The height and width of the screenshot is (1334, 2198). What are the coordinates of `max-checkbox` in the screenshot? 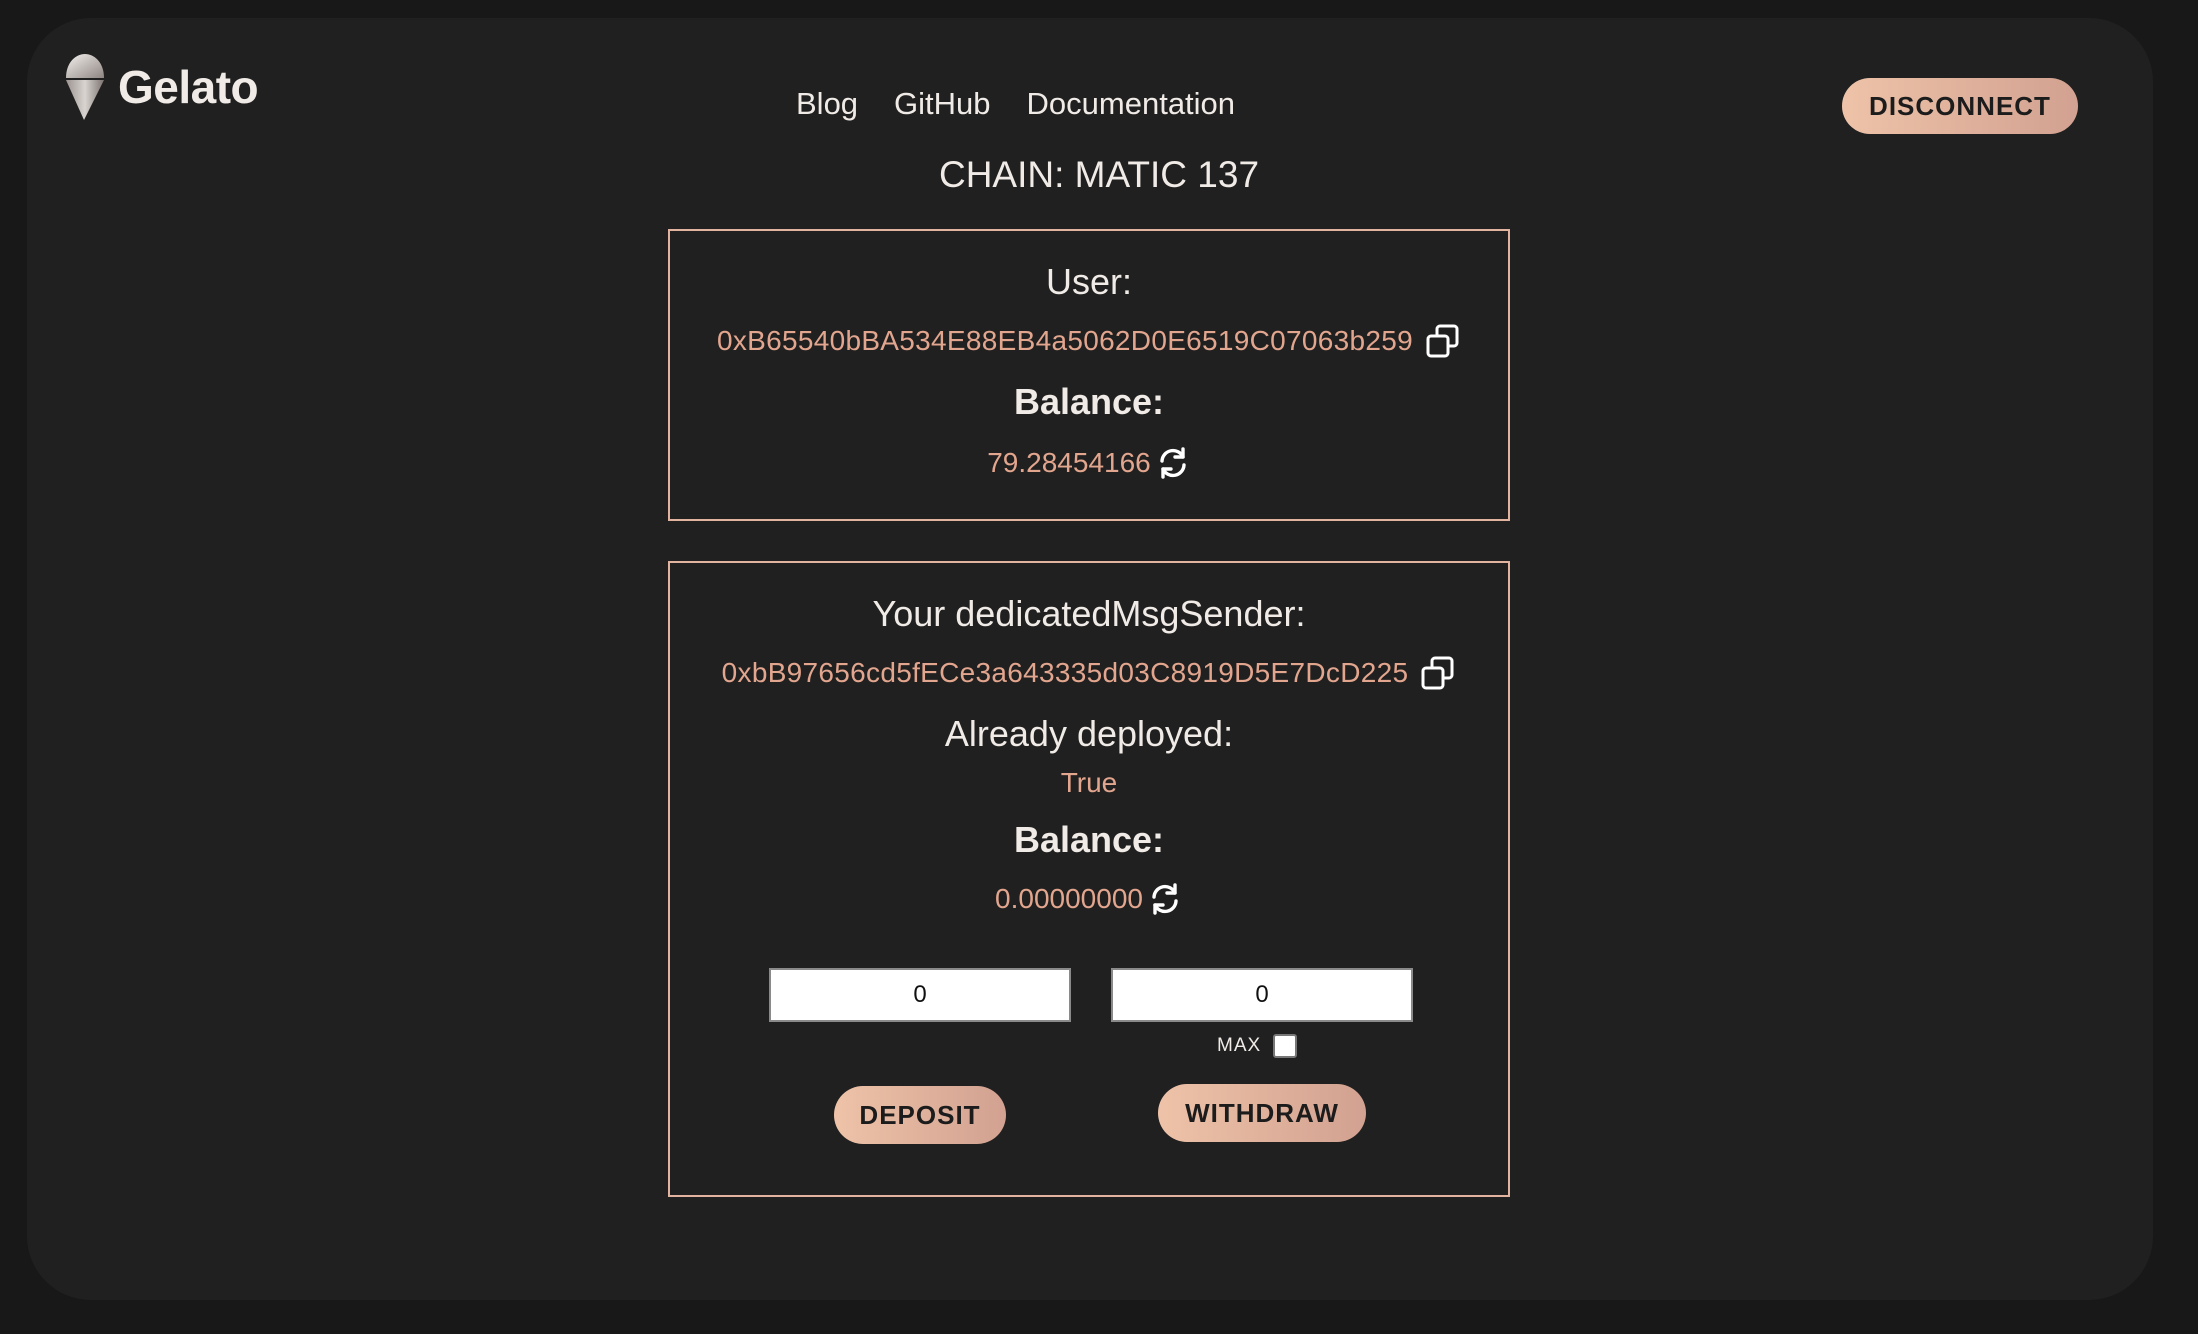 It's located at (1285, 1046).